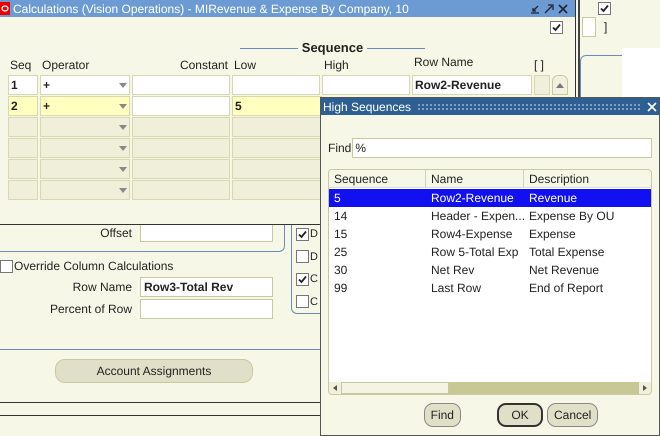 The width and height of the screenshot is (660, 436). I want to click on find-field: %, so click(502, 148).